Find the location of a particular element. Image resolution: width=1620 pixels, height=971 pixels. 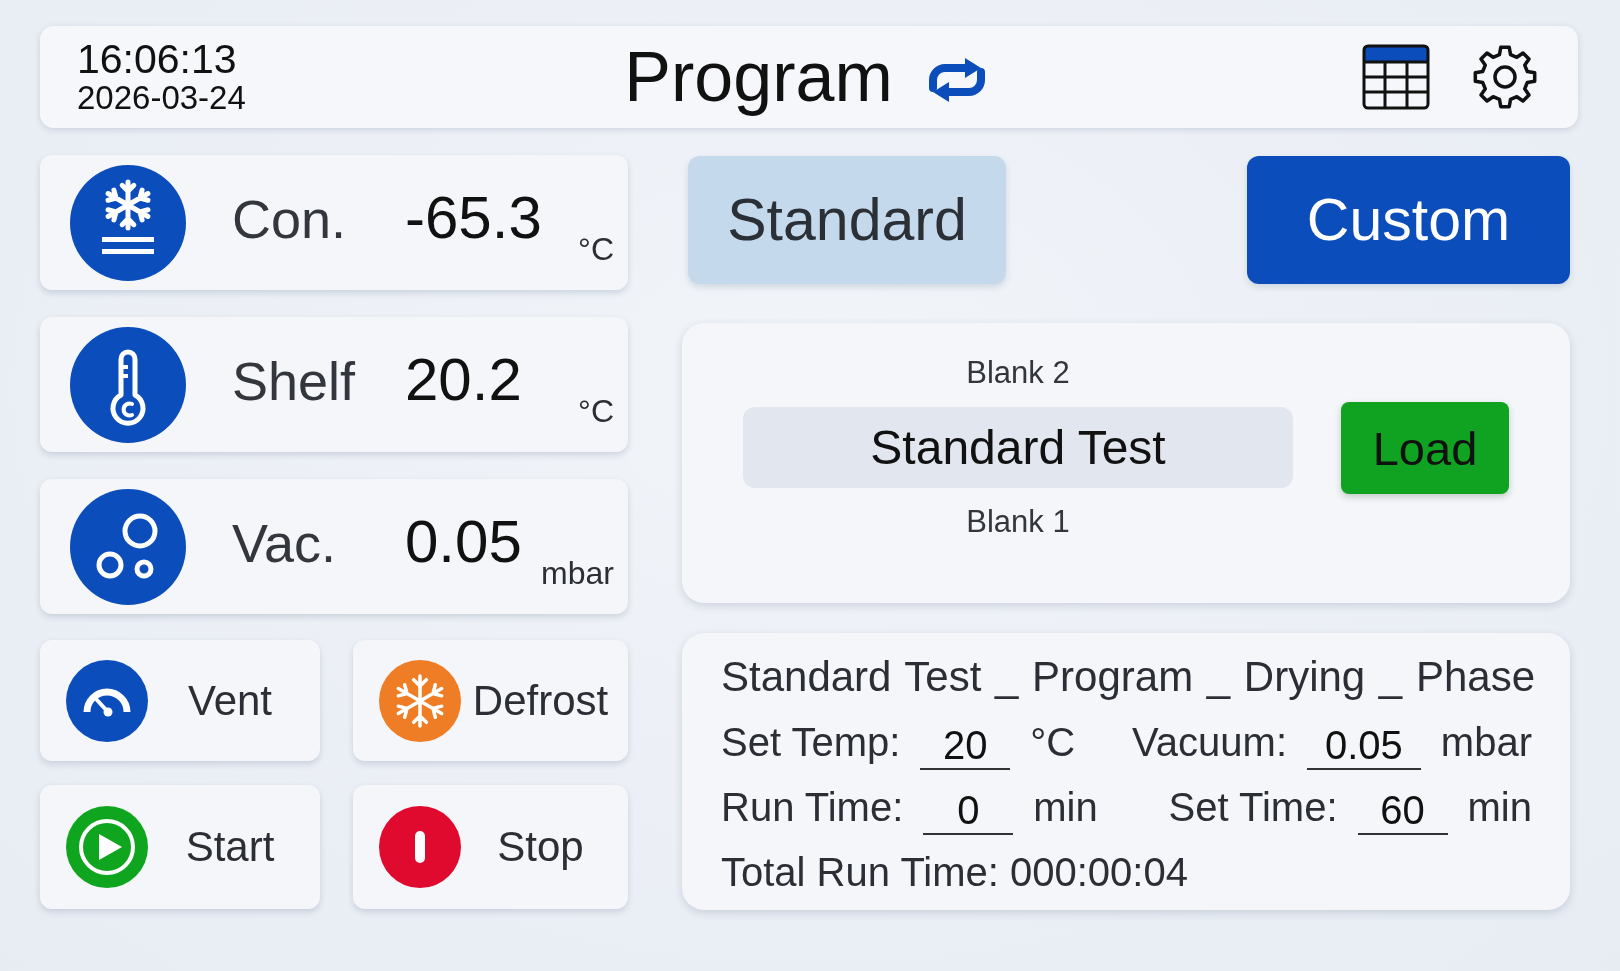

total-run-time: Total Run Time: 000:00:04 is located at coordinates (954, 872).